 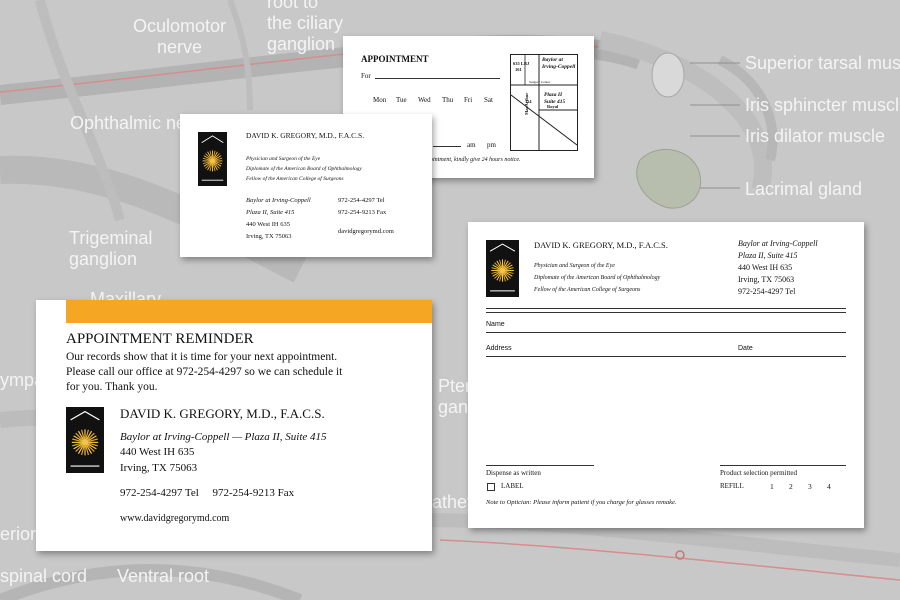 What do you see at coordinates (222, 413) in the screenshot?
I see `reminder-doctor-name: DAVID K. GREGORY, M.D., F.A.C.S.` at bounding box center [222, 413].